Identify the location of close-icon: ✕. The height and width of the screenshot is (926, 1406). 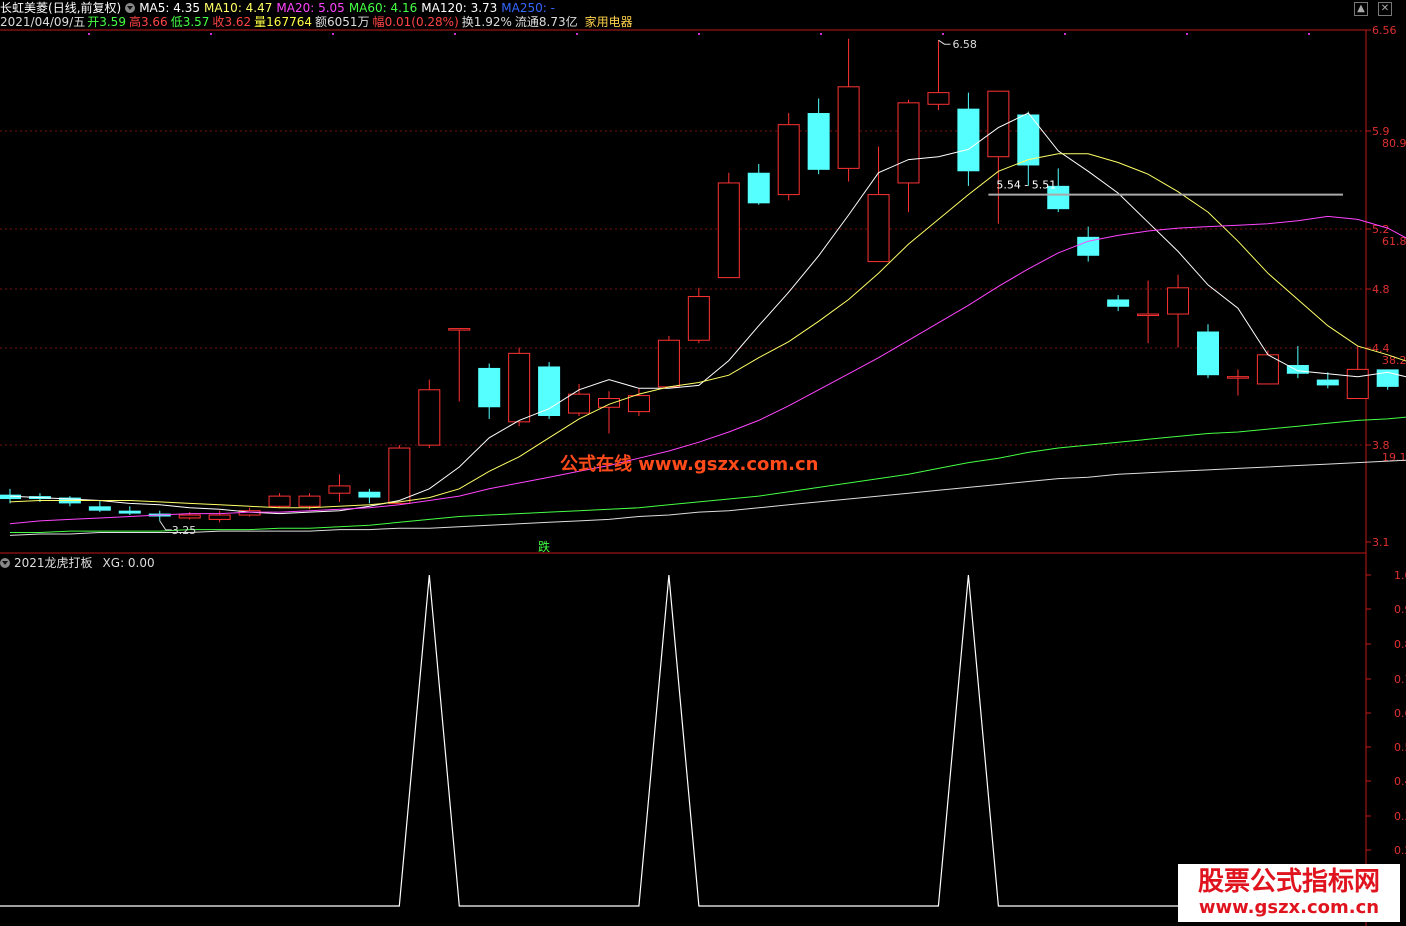
(1385, 9).